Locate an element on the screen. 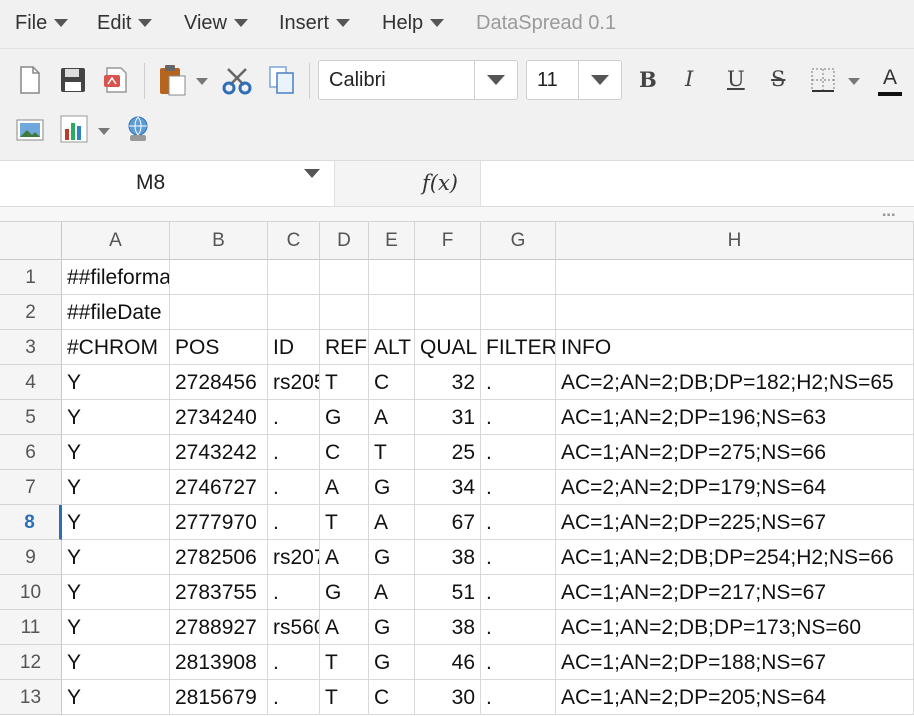 The height and width of the screenshot is (716, 914). borders-button is located at coordinates (823, 80).